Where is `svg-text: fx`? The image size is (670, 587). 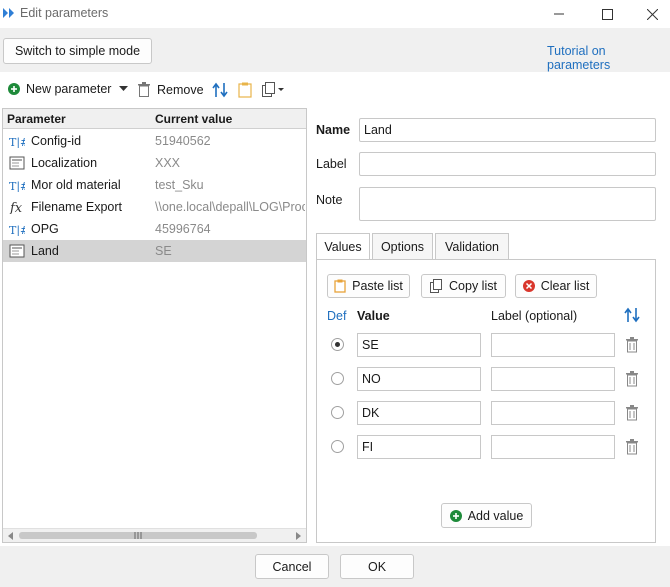 svg-text: fx is located at coordinates (16, 207).